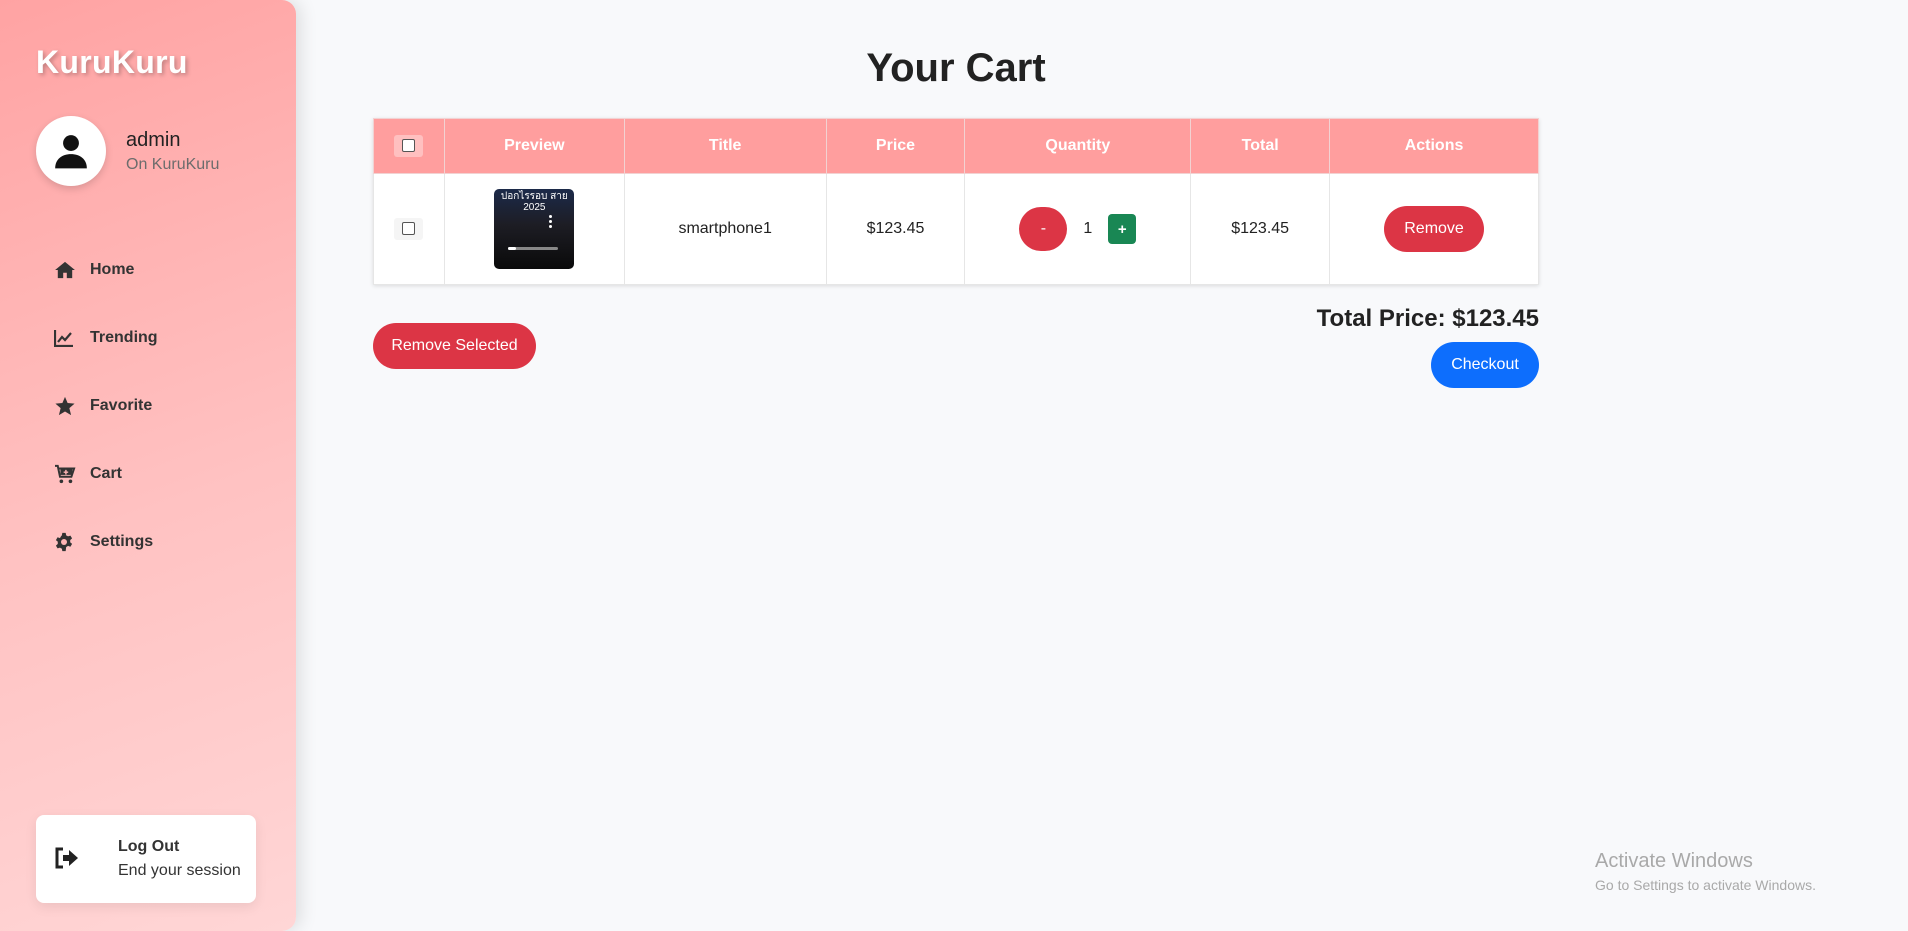  I want to click on checkout-button: Checkout, so click(1485, 365).